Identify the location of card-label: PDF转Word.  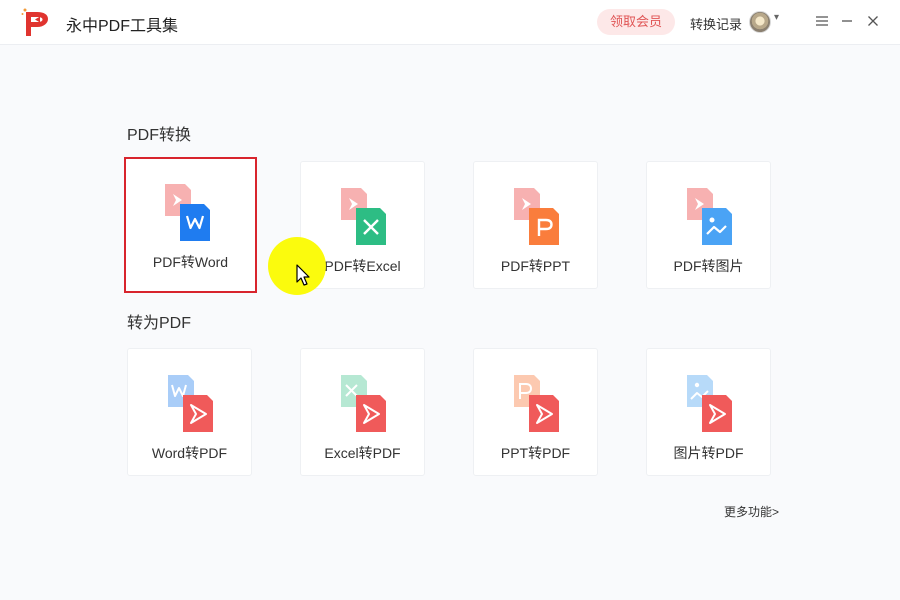
(190, 262).